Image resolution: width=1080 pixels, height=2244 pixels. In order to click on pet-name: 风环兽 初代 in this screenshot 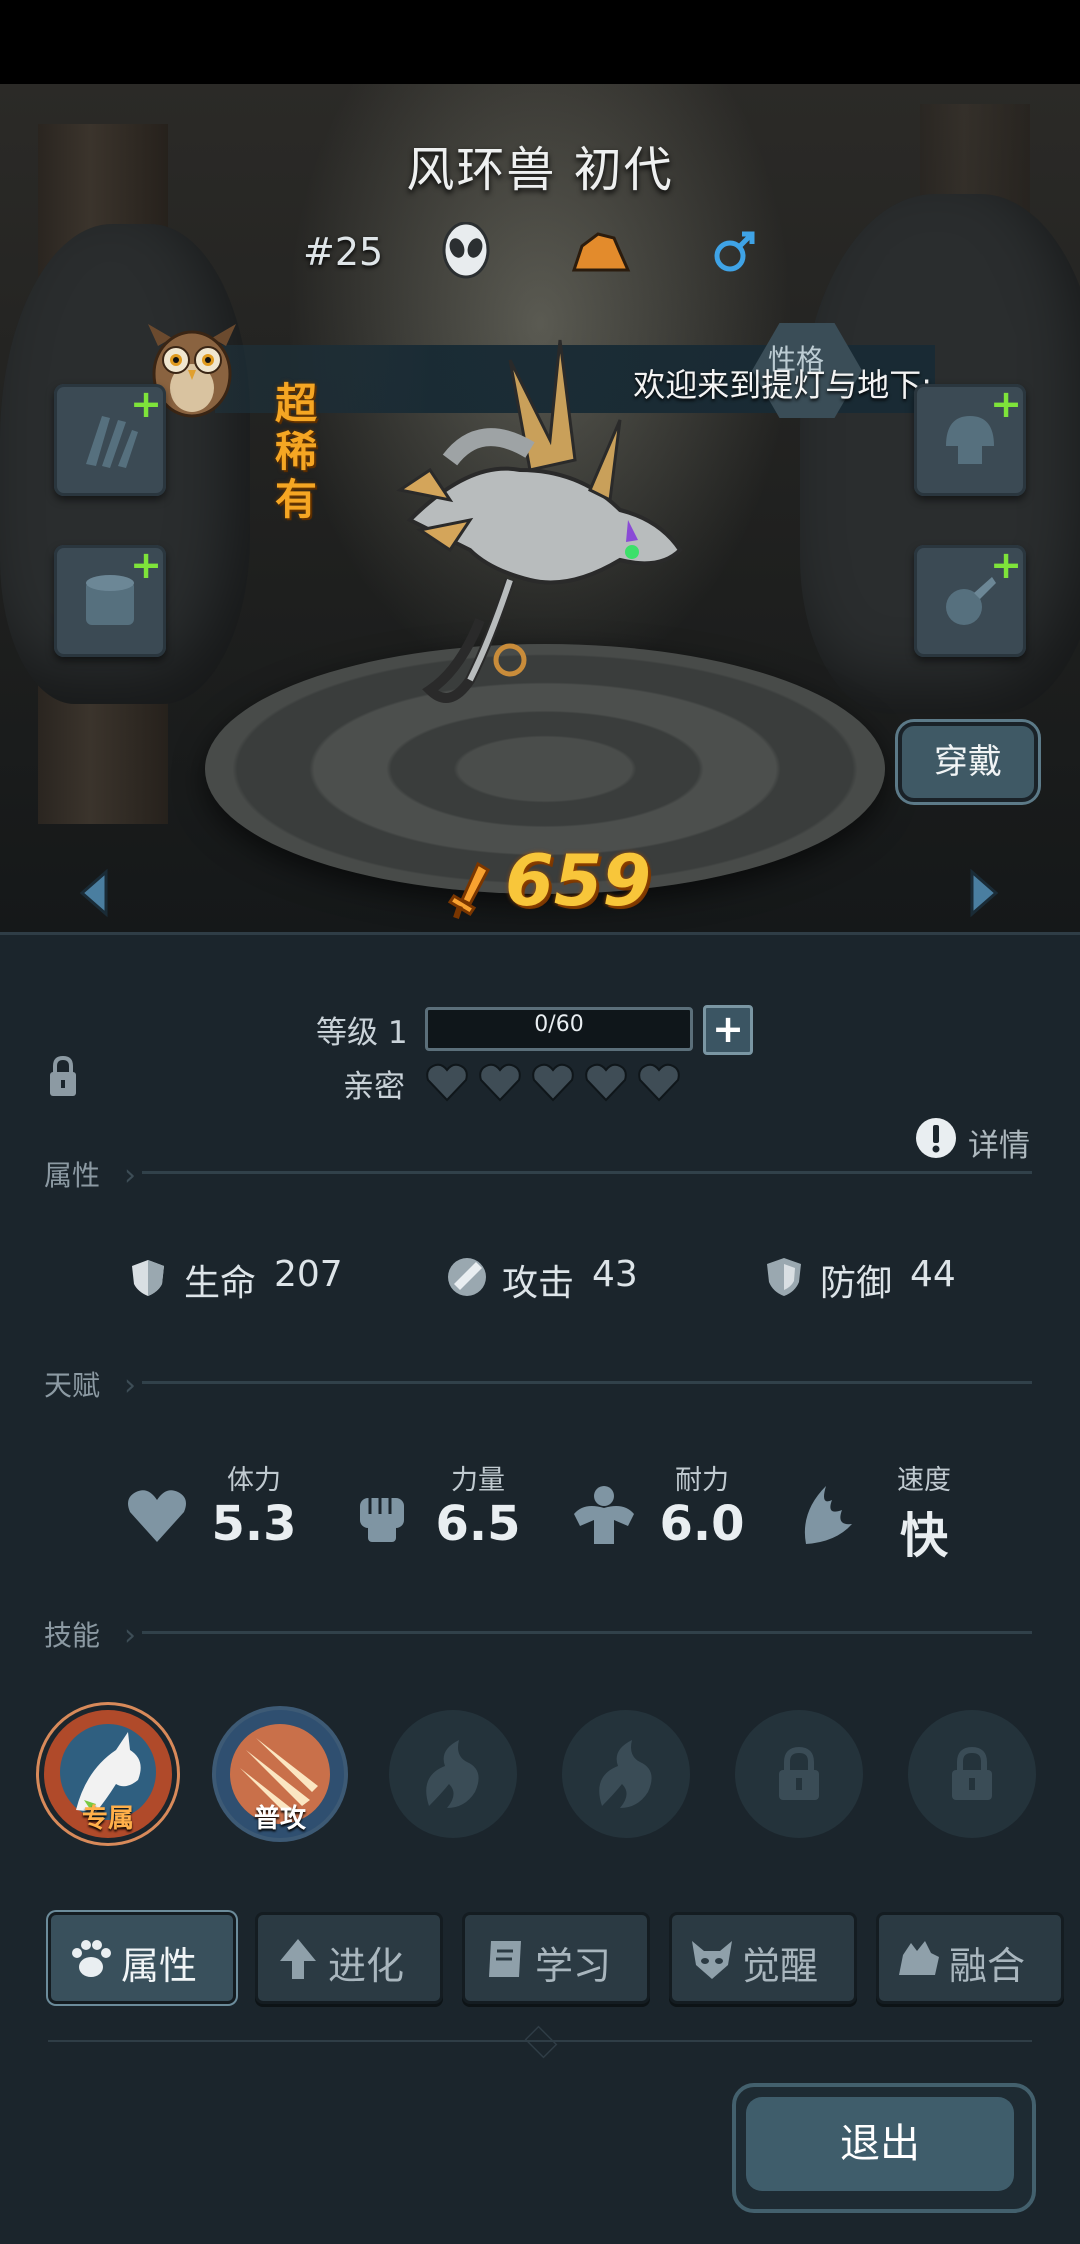, I will do `click(540, 170)`.